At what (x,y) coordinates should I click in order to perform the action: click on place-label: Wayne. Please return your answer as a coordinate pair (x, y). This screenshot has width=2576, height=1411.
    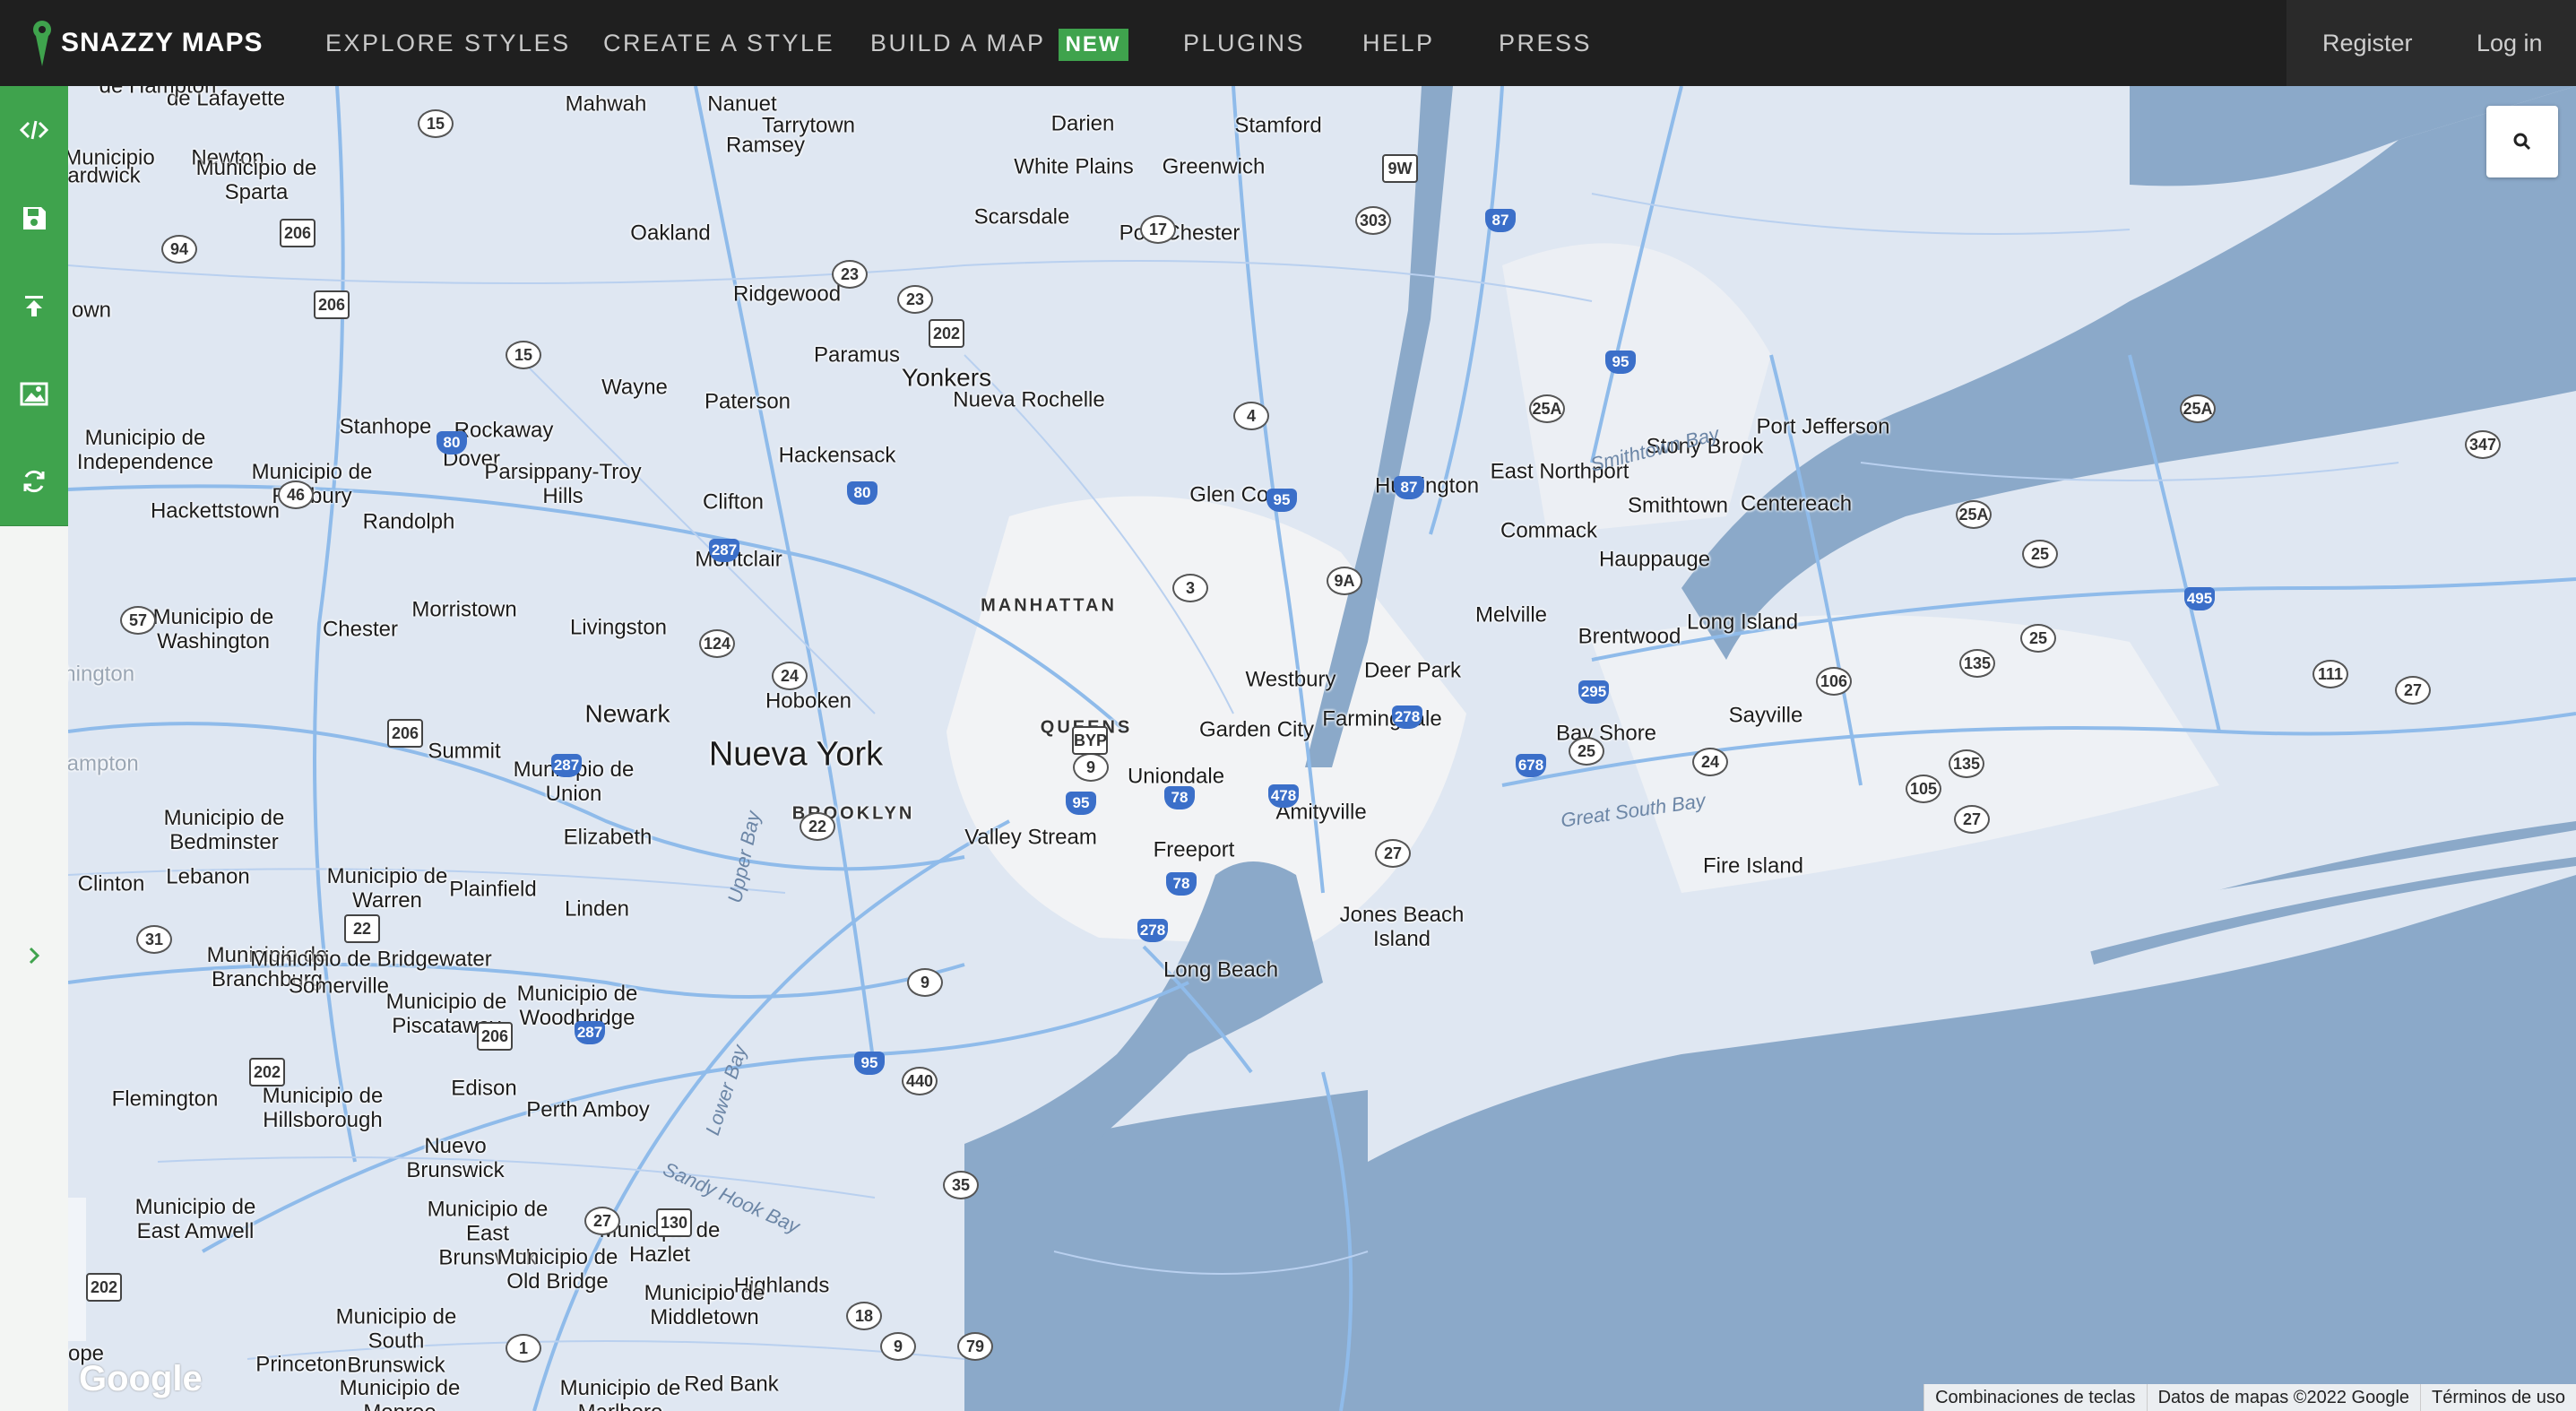
    Looking at the image, I should click on (634, 387).